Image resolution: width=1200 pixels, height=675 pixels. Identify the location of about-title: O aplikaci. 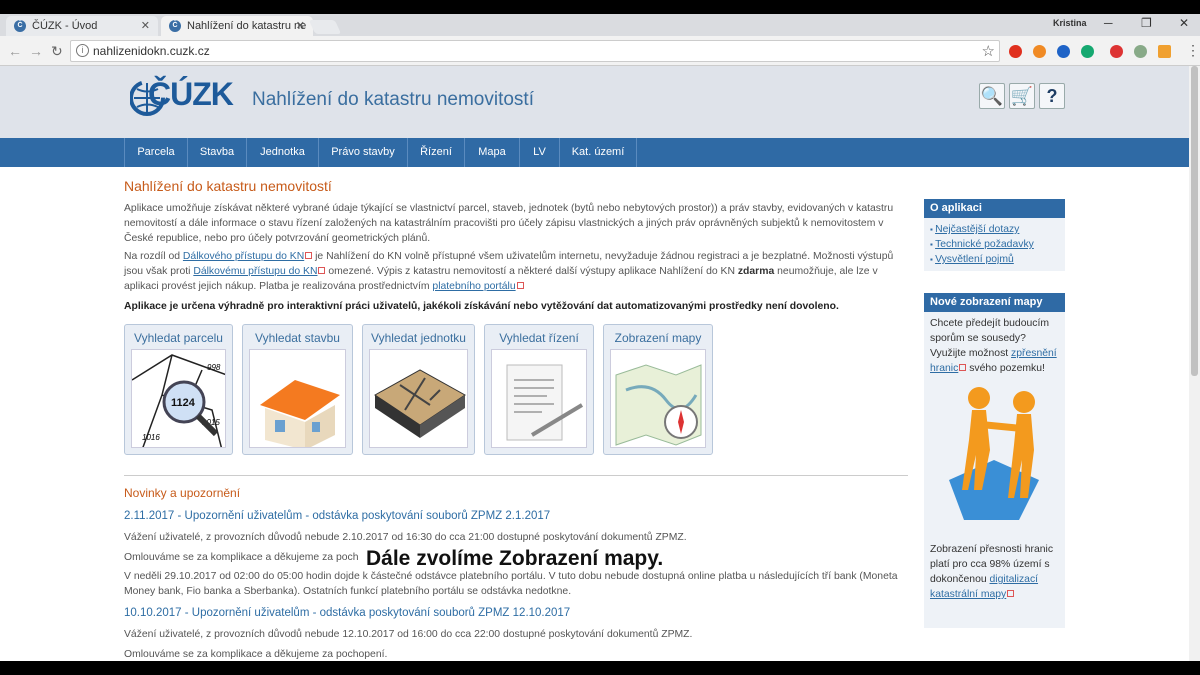
(994, 208).